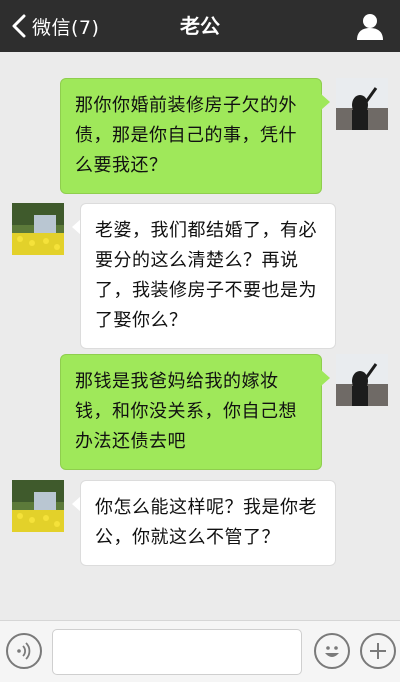  Describe the element at coordinates (191, 136) in the screenshot. I see `message-bubble: 那你你婚前装修房子欠的外债，那是你自己的事，凭什么要我还？` at that location.